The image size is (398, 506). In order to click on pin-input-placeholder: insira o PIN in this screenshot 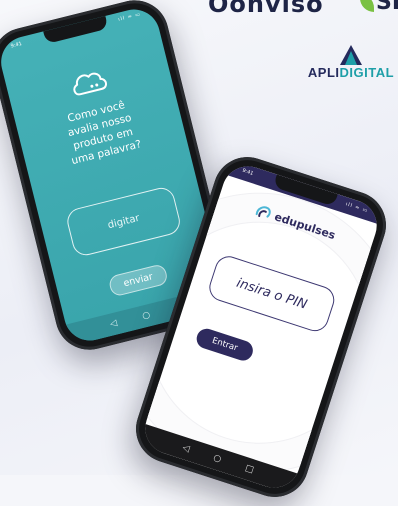, I will do `click(271, 294)`.